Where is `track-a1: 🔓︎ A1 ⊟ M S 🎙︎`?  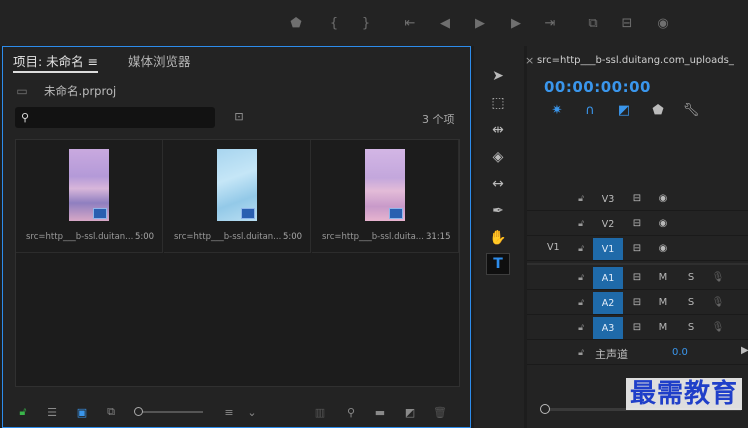
track-a1: 🔓︎ A1 ⊟ M S 🎙︎ is located at coordinates (637, 278).